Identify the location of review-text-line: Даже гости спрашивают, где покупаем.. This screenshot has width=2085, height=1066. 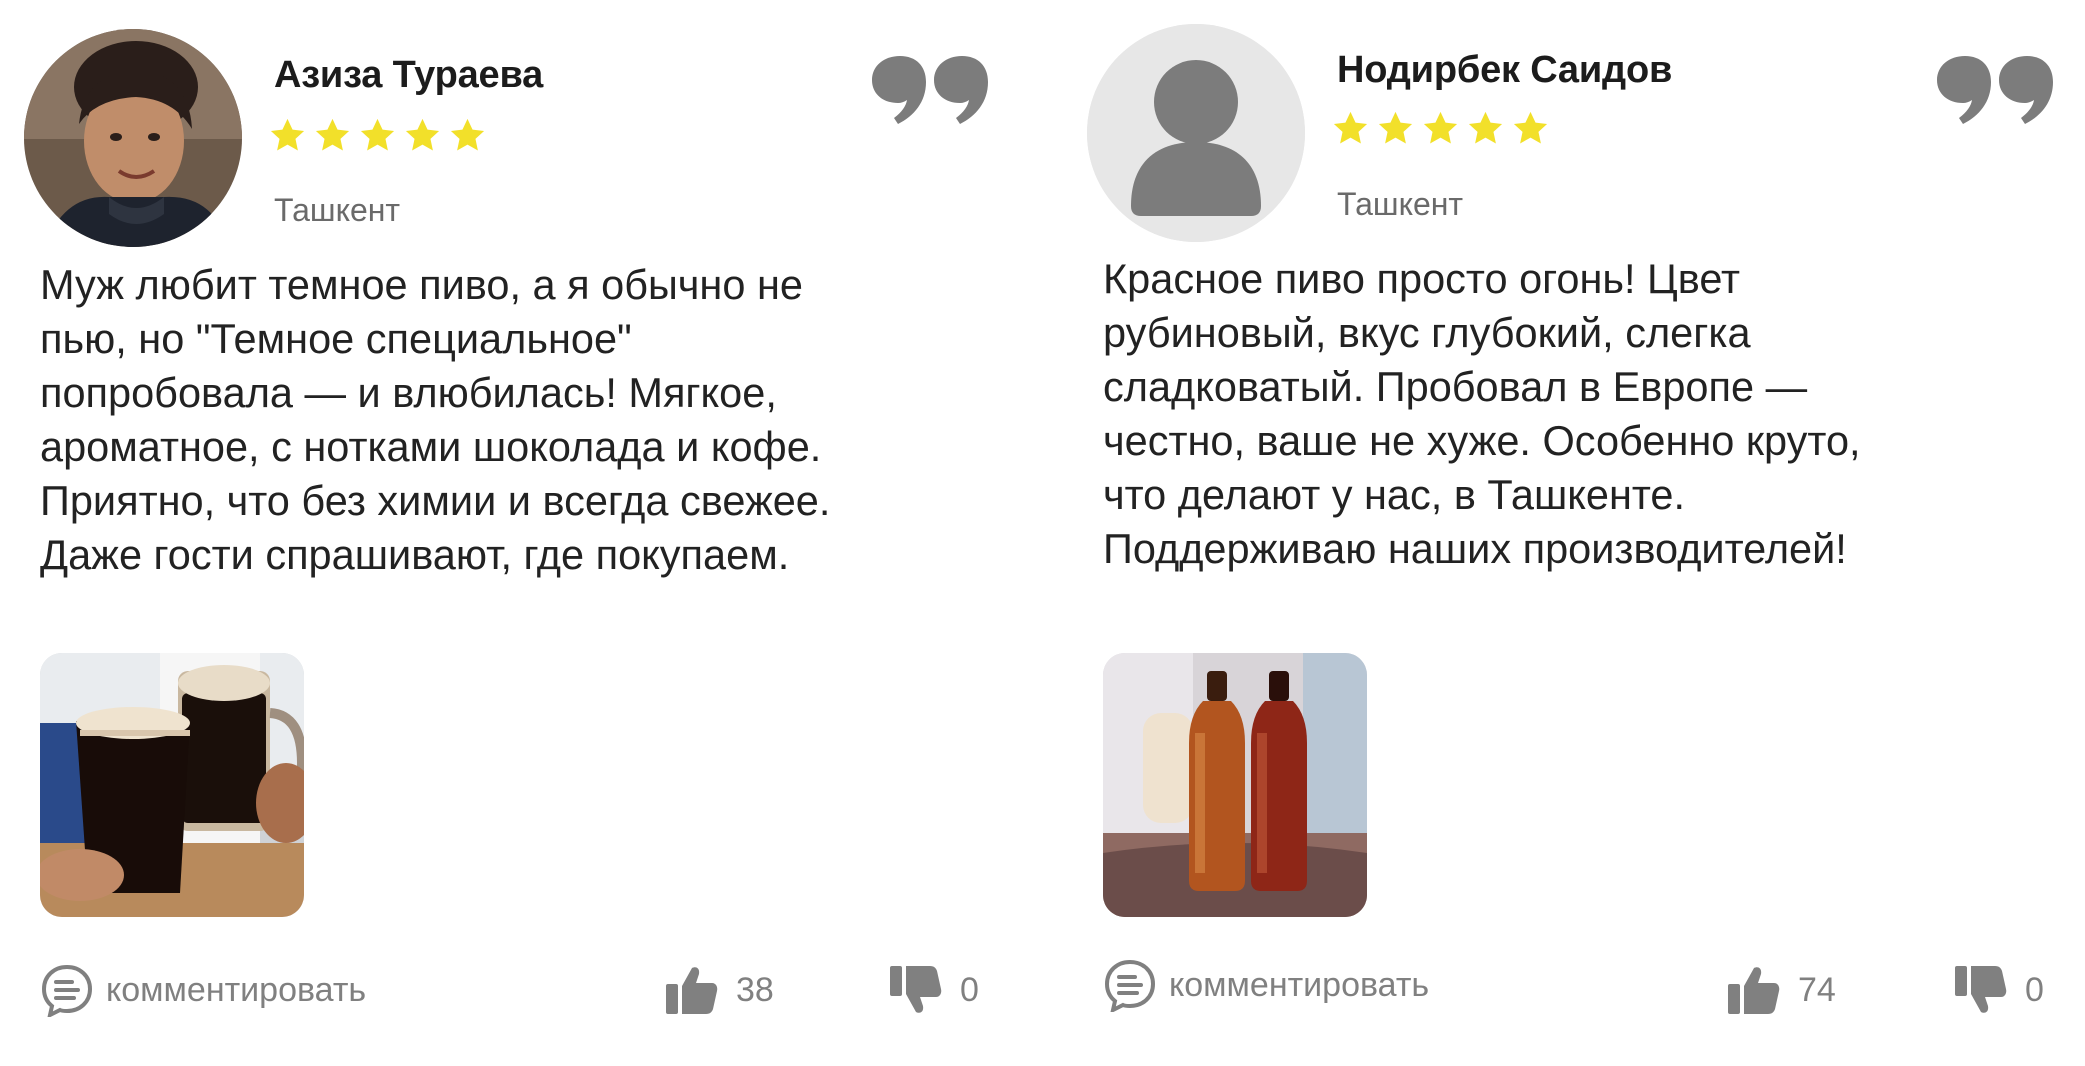
(415, 554).